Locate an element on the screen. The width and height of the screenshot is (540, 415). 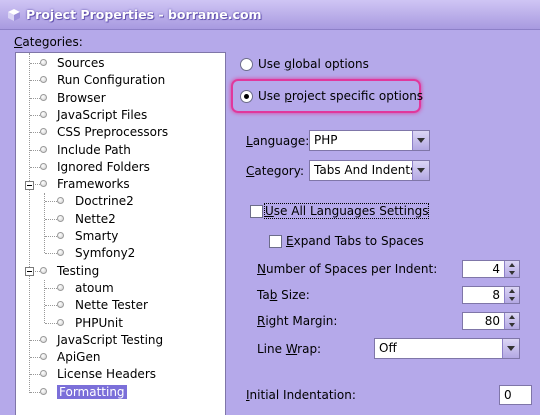
line-wrap-value: Off is located at coordinates (388, 348).